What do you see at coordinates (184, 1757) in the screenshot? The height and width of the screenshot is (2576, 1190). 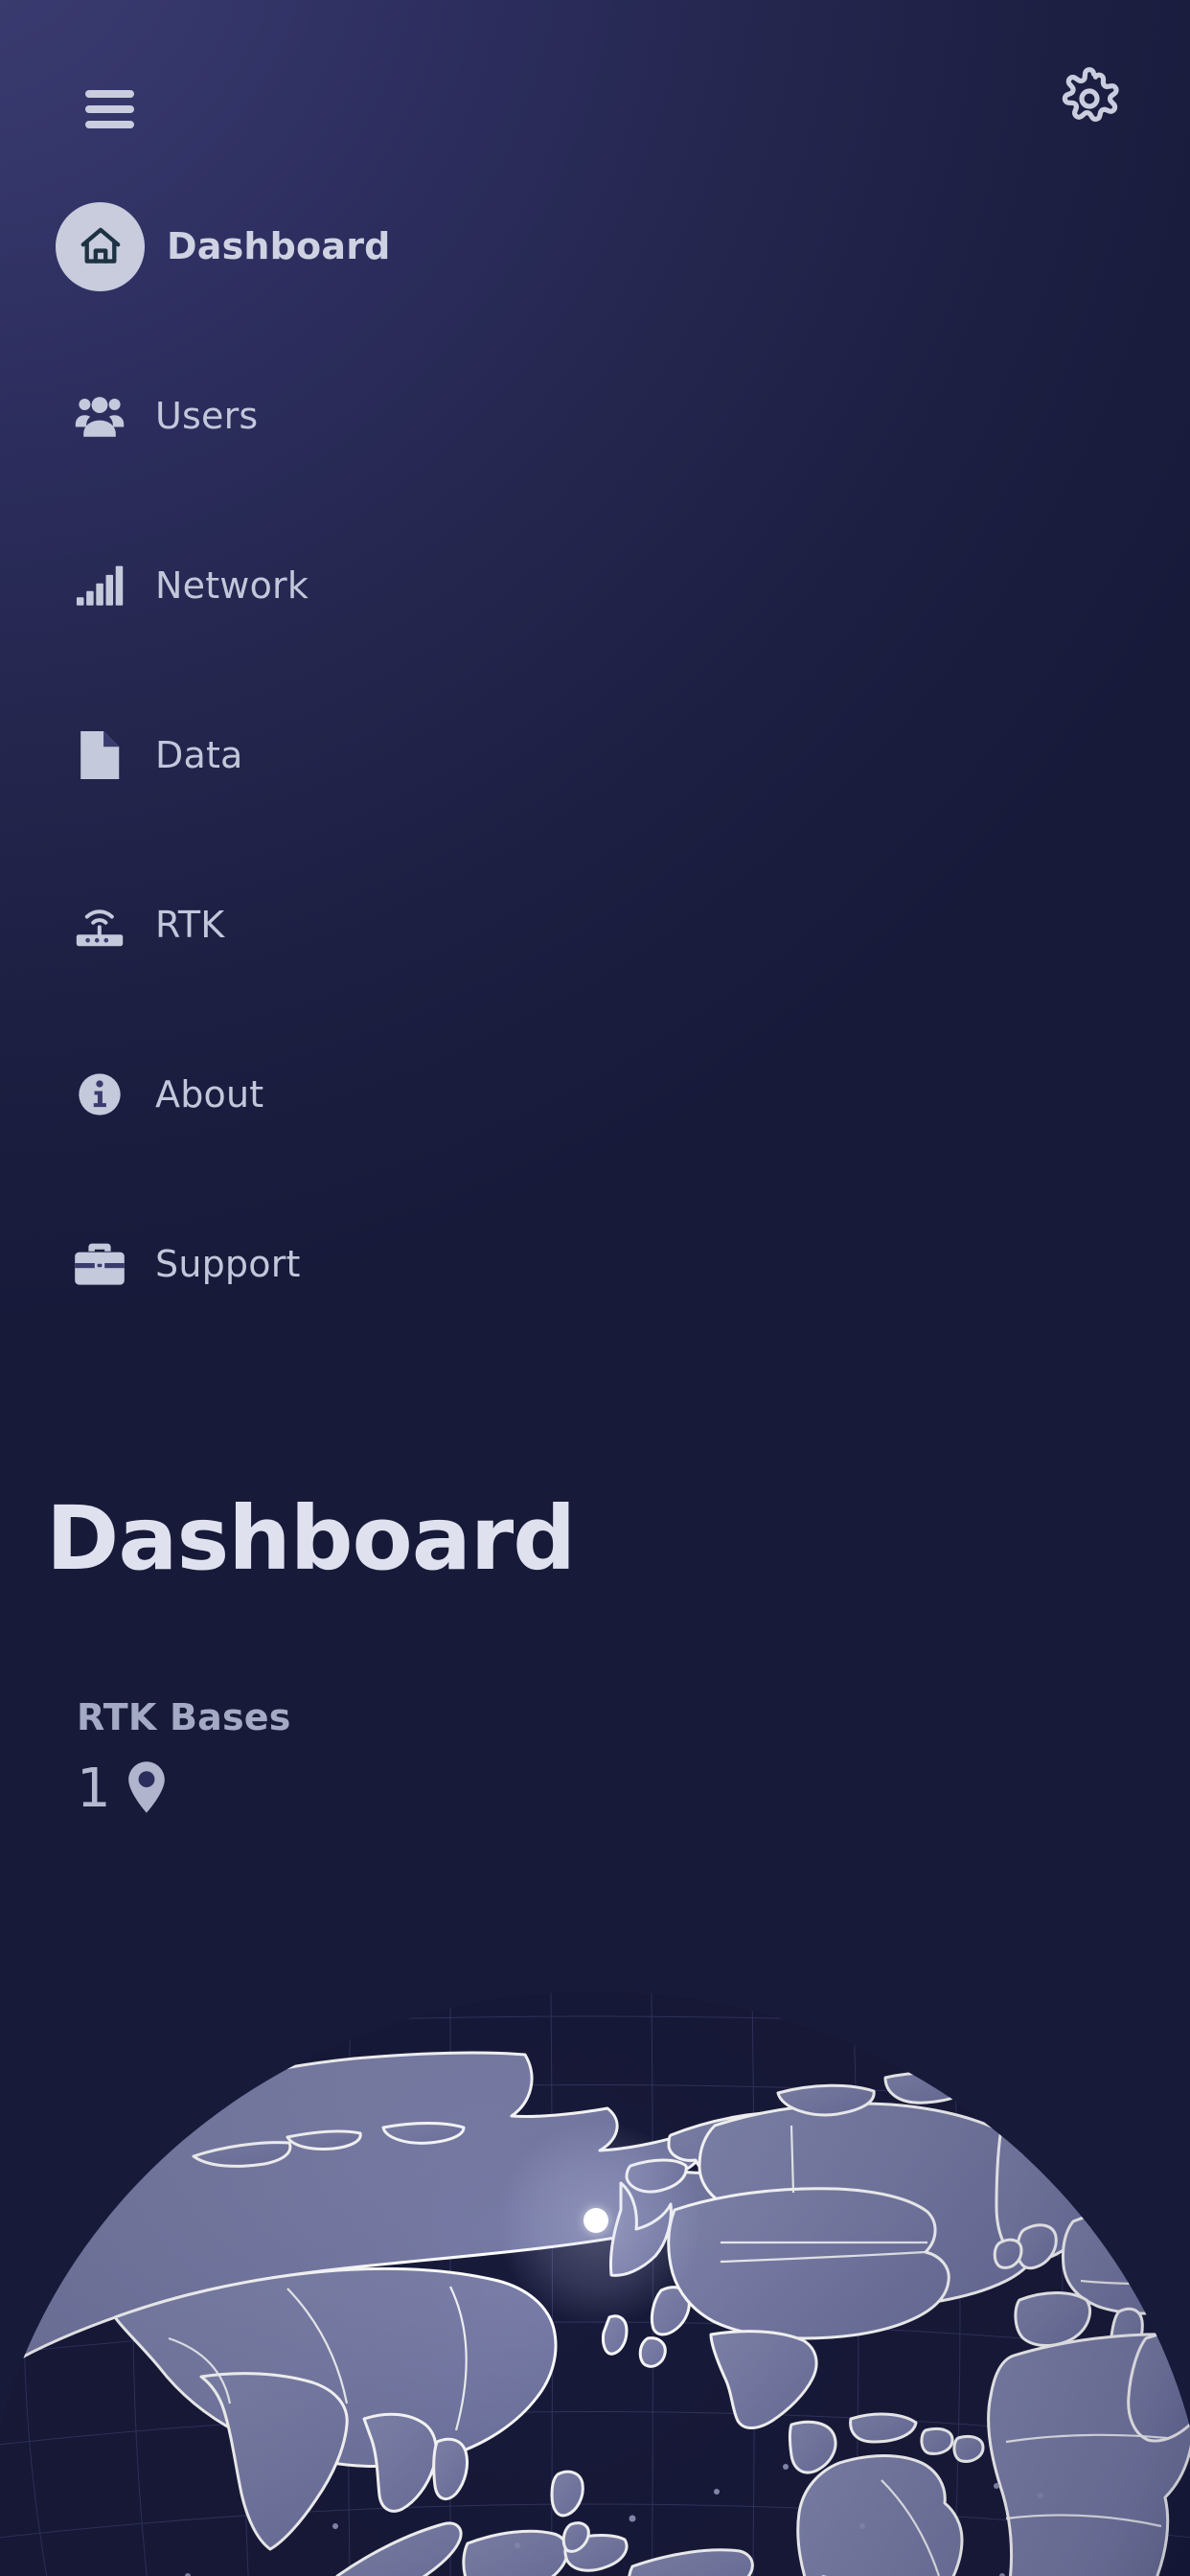 I see `stat-card-rtk-bases: RTK Bases 1` at bounding box center [184, 1757].